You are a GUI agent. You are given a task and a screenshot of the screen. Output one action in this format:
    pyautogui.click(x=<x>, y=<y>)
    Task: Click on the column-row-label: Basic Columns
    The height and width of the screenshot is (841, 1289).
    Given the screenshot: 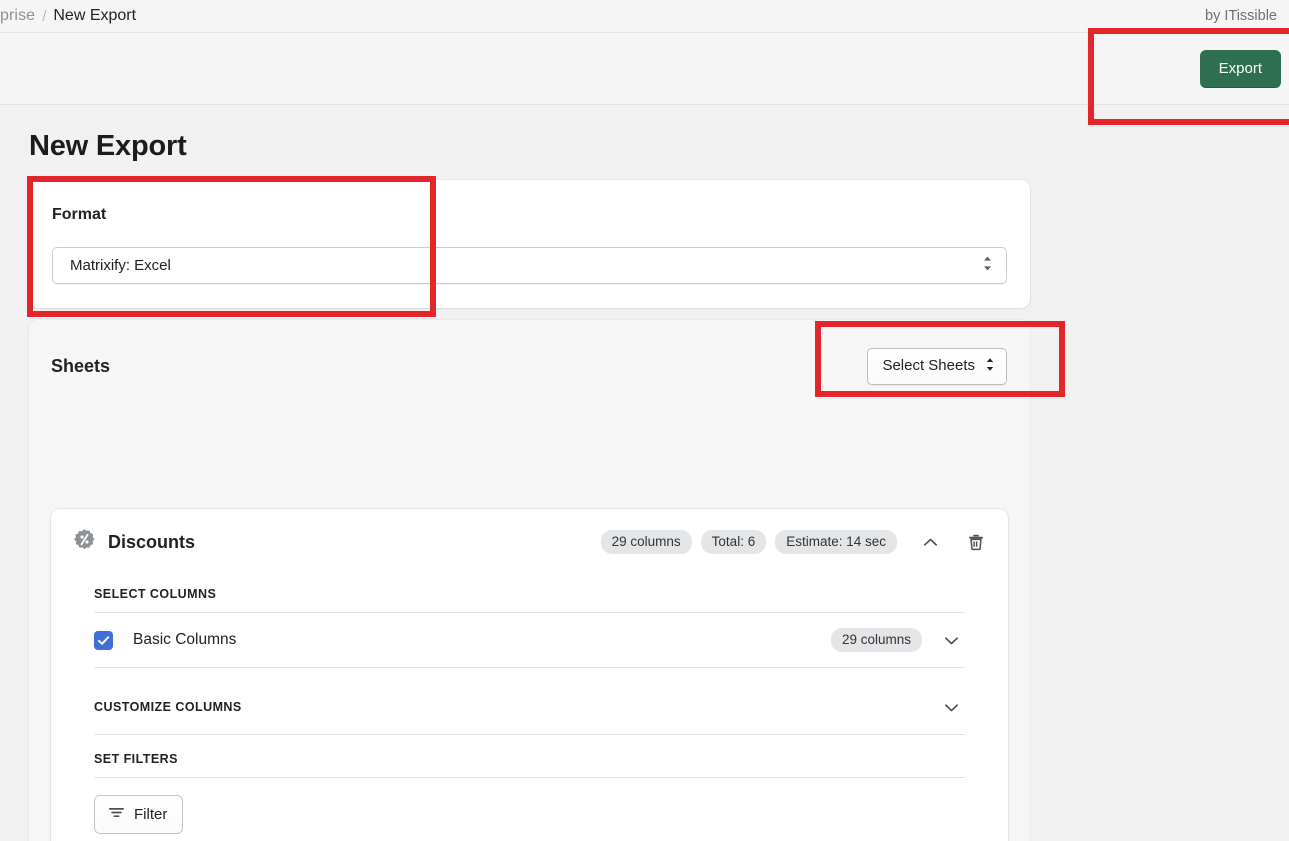 What is the action you would take?
    pyautogui.click(x=185, y=639)
    